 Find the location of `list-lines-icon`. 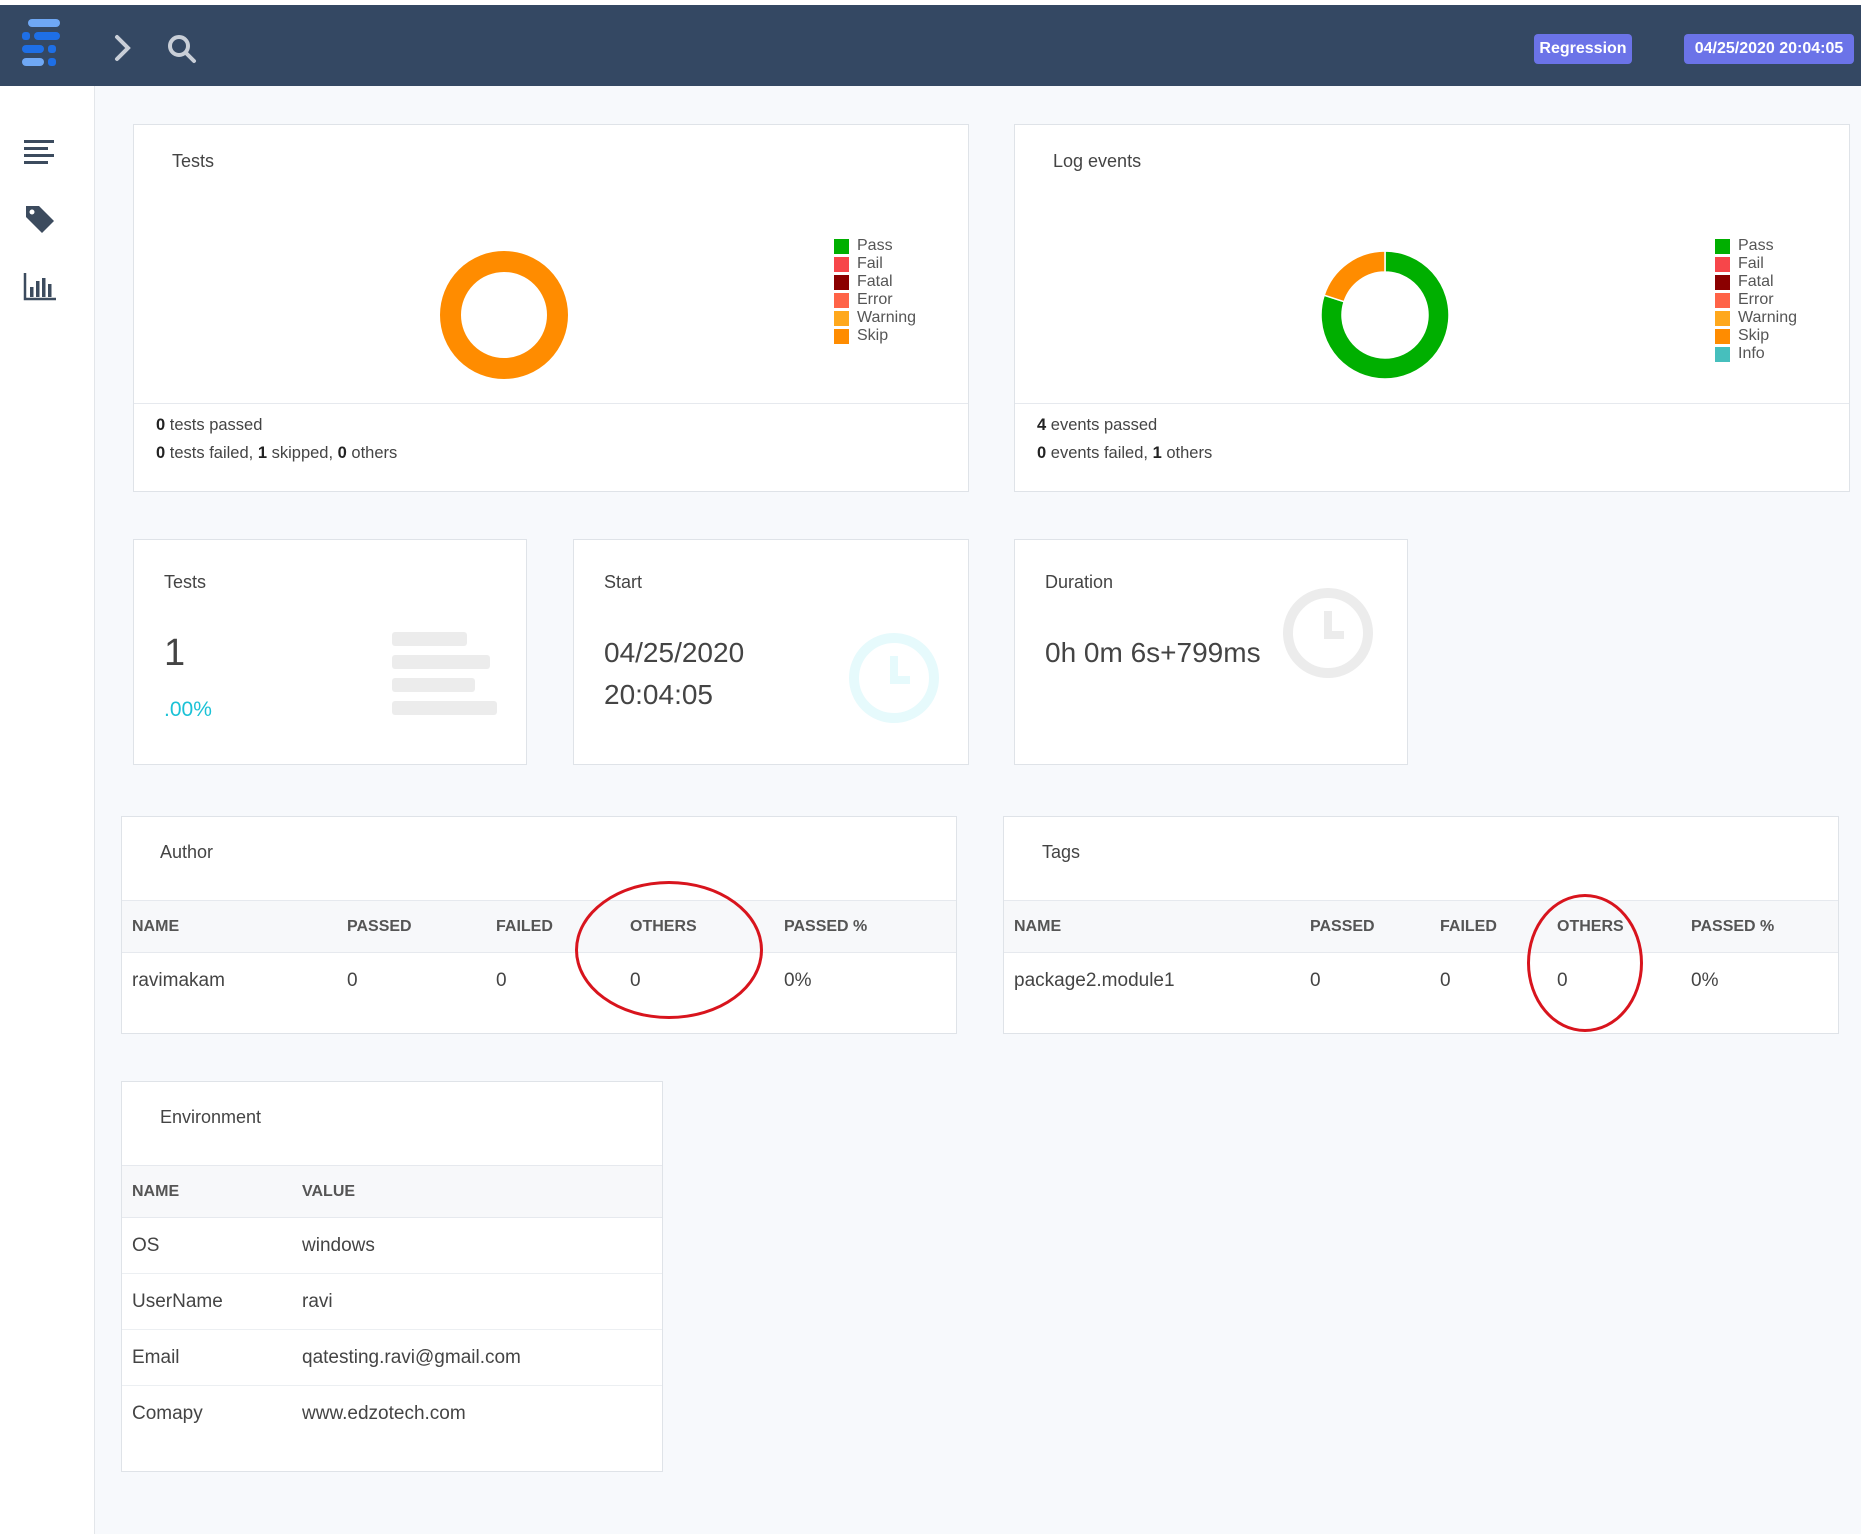

list-lines-icon is located at coordinates (444, 673).